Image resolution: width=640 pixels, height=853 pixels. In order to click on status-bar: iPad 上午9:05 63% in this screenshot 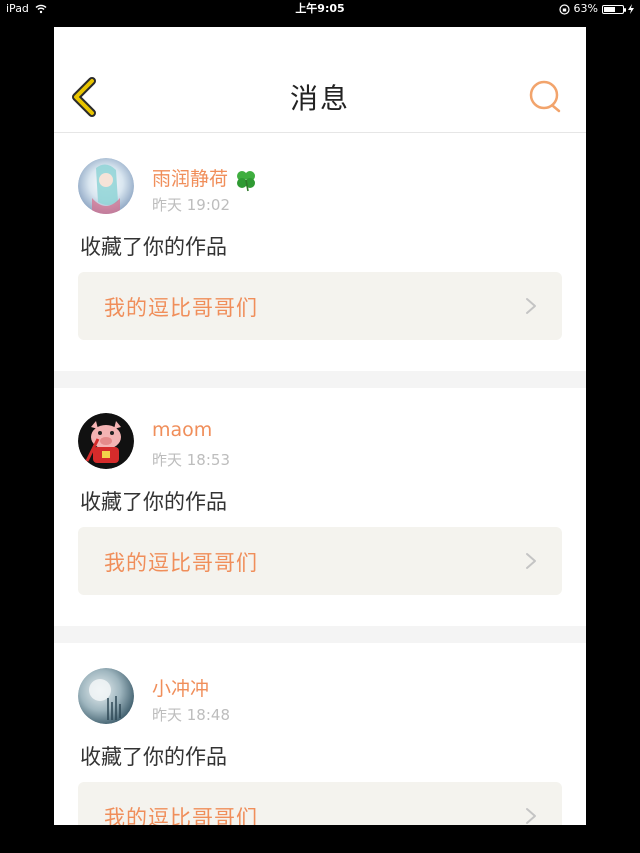, I will do `click(320, 9)`.